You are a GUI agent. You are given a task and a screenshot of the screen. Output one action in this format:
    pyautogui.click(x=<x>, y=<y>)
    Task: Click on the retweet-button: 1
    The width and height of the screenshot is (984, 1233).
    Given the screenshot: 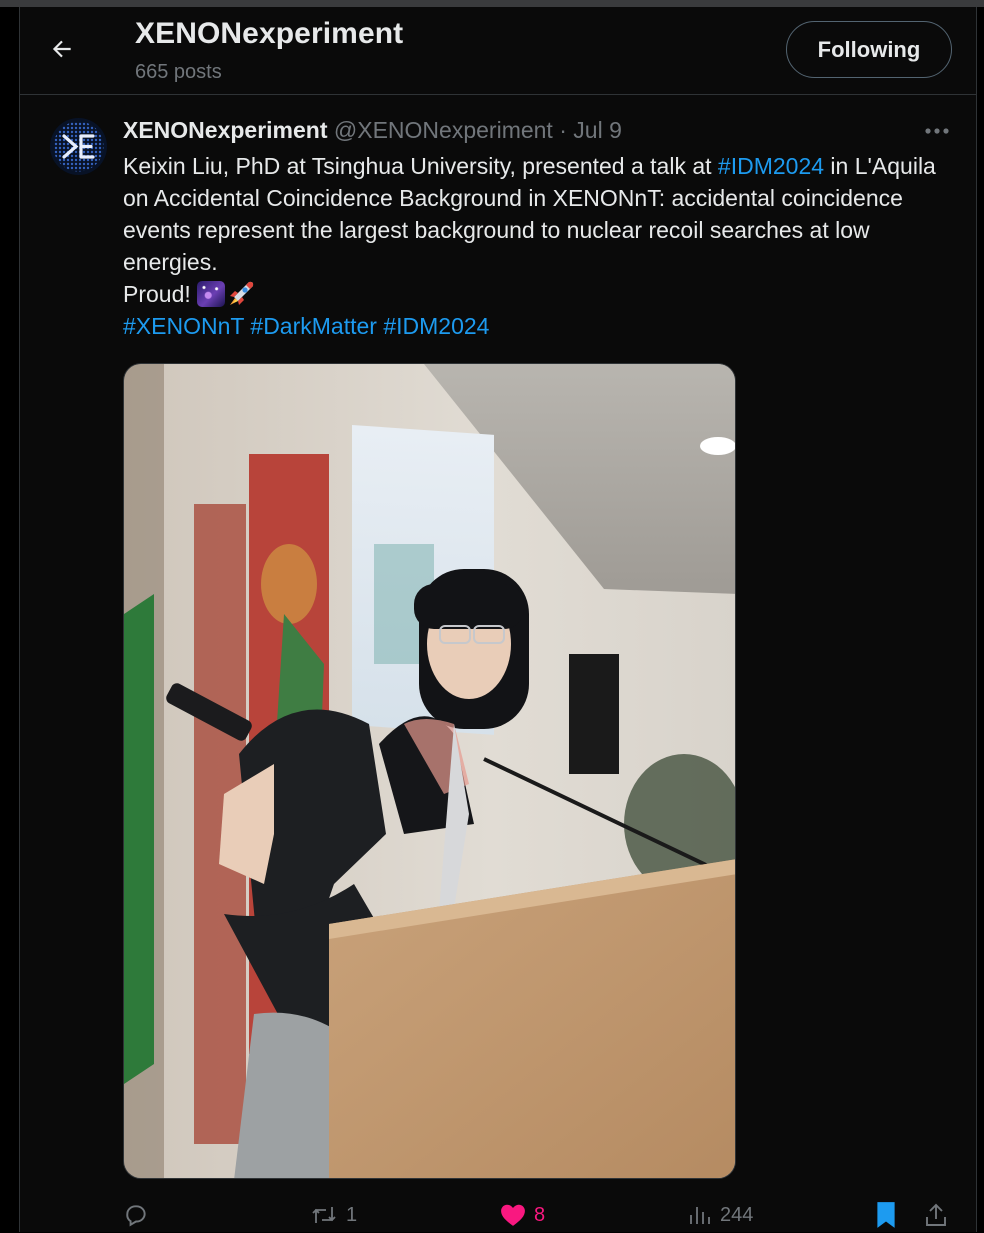 What is the action you would take?
    pyautogui.click(x=333, y=1215)
    